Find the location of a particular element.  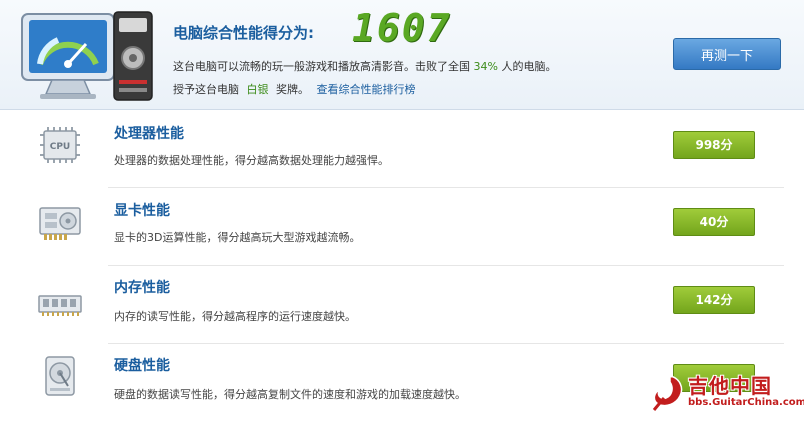

hard-disk-icon is located at coordinates (60, 376).